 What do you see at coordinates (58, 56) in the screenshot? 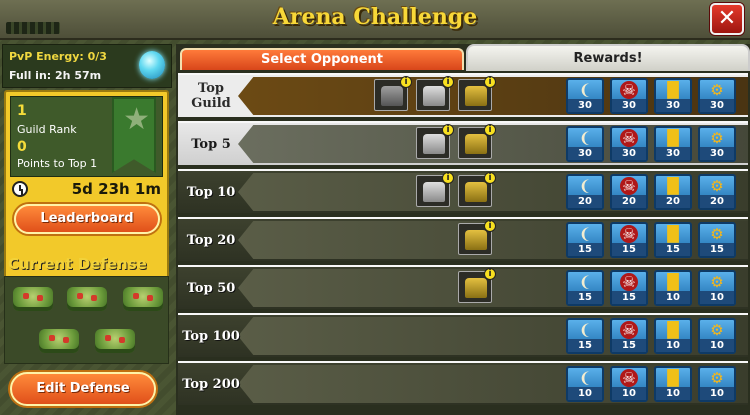
I see `pvp-energy: PvP Energy: 0/3` at bounding box center [58, 56].